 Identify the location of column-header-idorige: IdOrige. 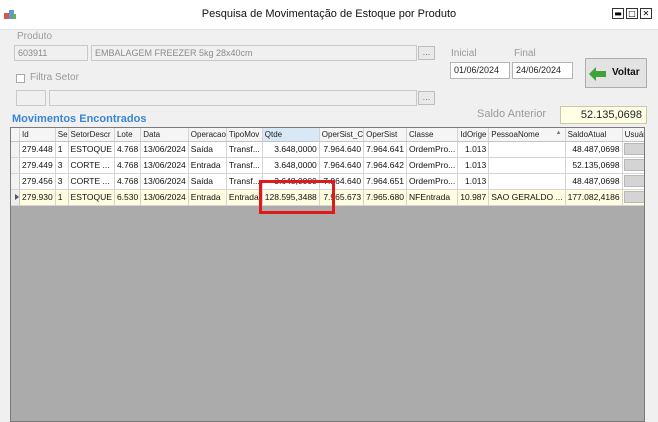
(473, 135).